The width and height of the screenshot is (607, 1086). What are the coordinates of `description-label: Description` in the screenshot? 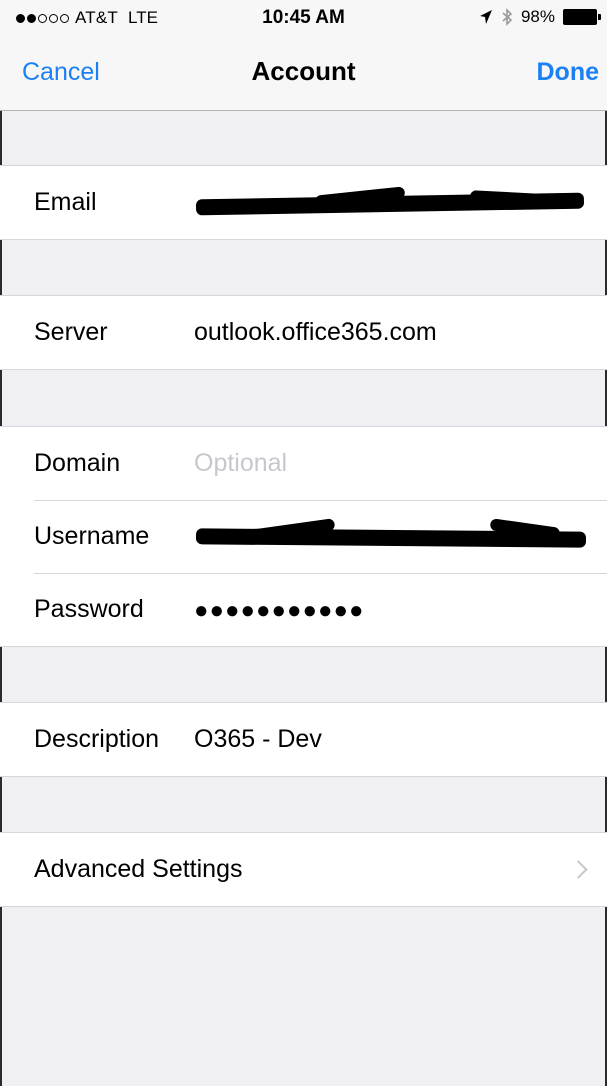 It's located at (97, 739).